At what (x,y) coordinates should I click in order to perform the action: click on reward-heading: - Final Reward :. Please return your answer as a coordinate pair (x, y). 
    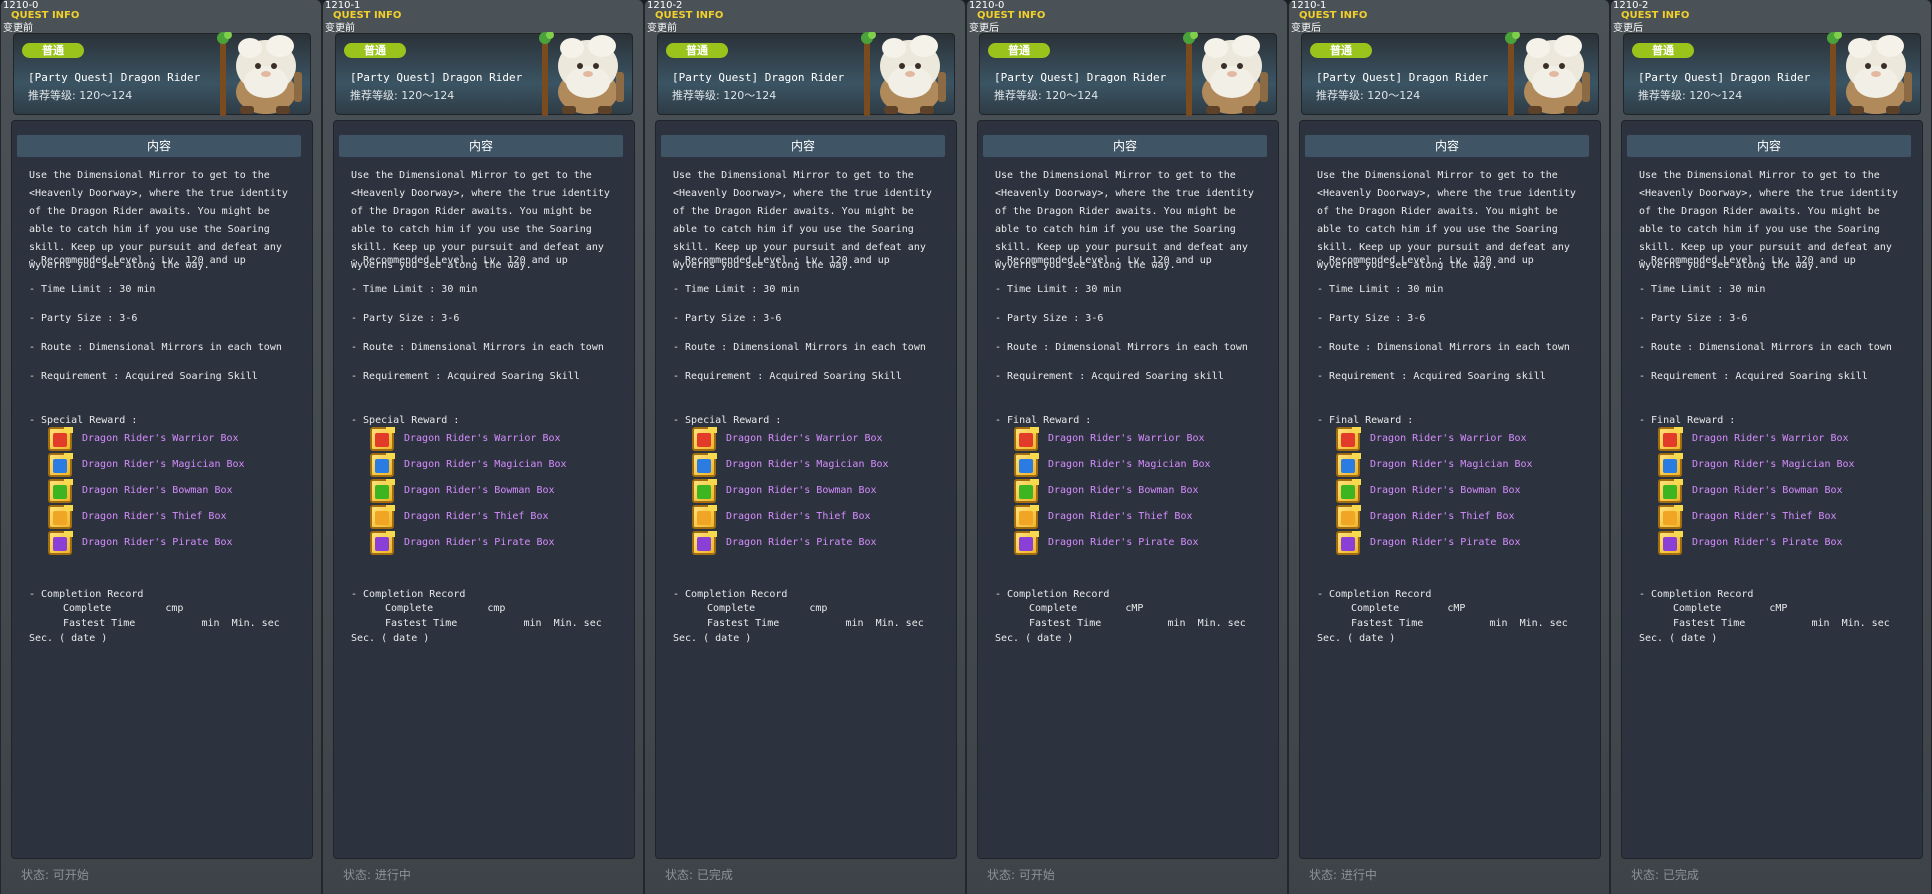
    Looking at the image, I should click on (1043, 420).